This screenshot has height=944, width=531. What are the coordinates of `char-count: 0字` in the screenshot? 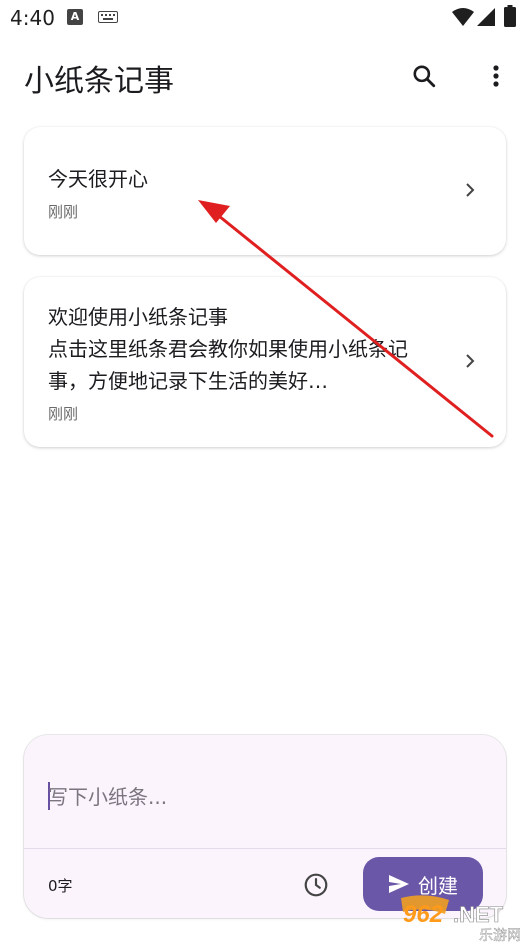 It's located at (60, 886).